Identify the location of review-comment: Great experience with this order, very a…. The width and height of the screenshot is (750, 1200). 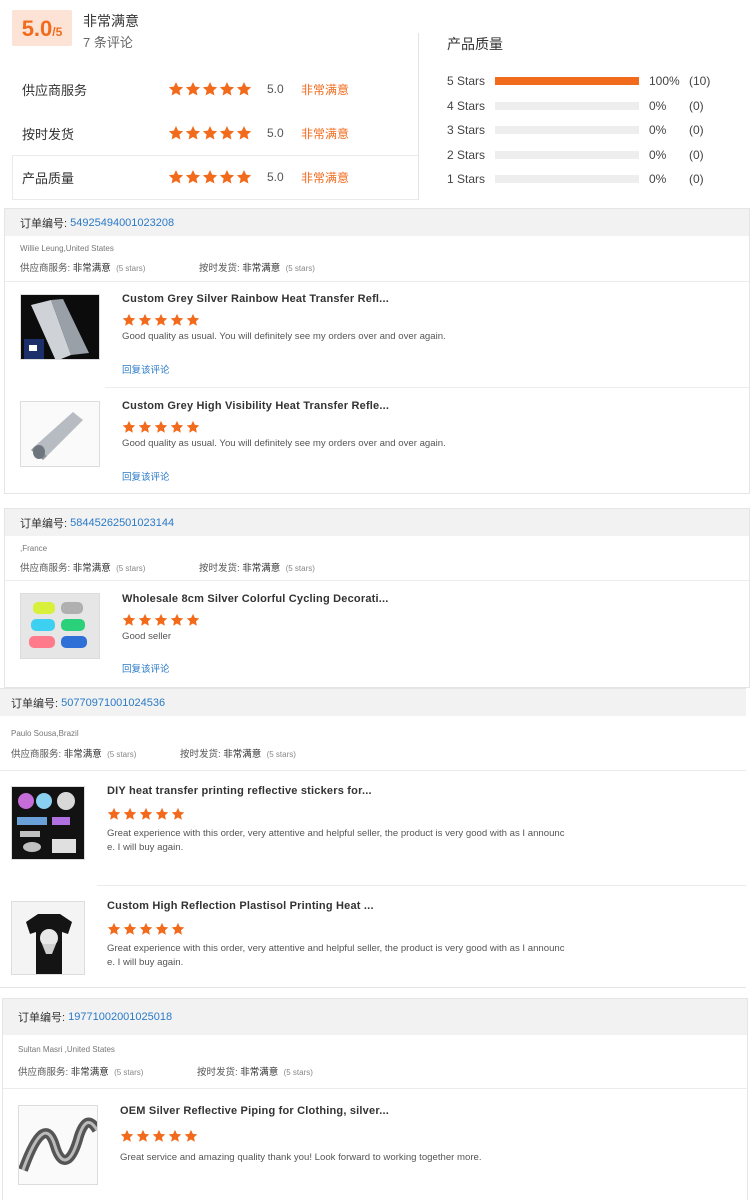
(336, 956).